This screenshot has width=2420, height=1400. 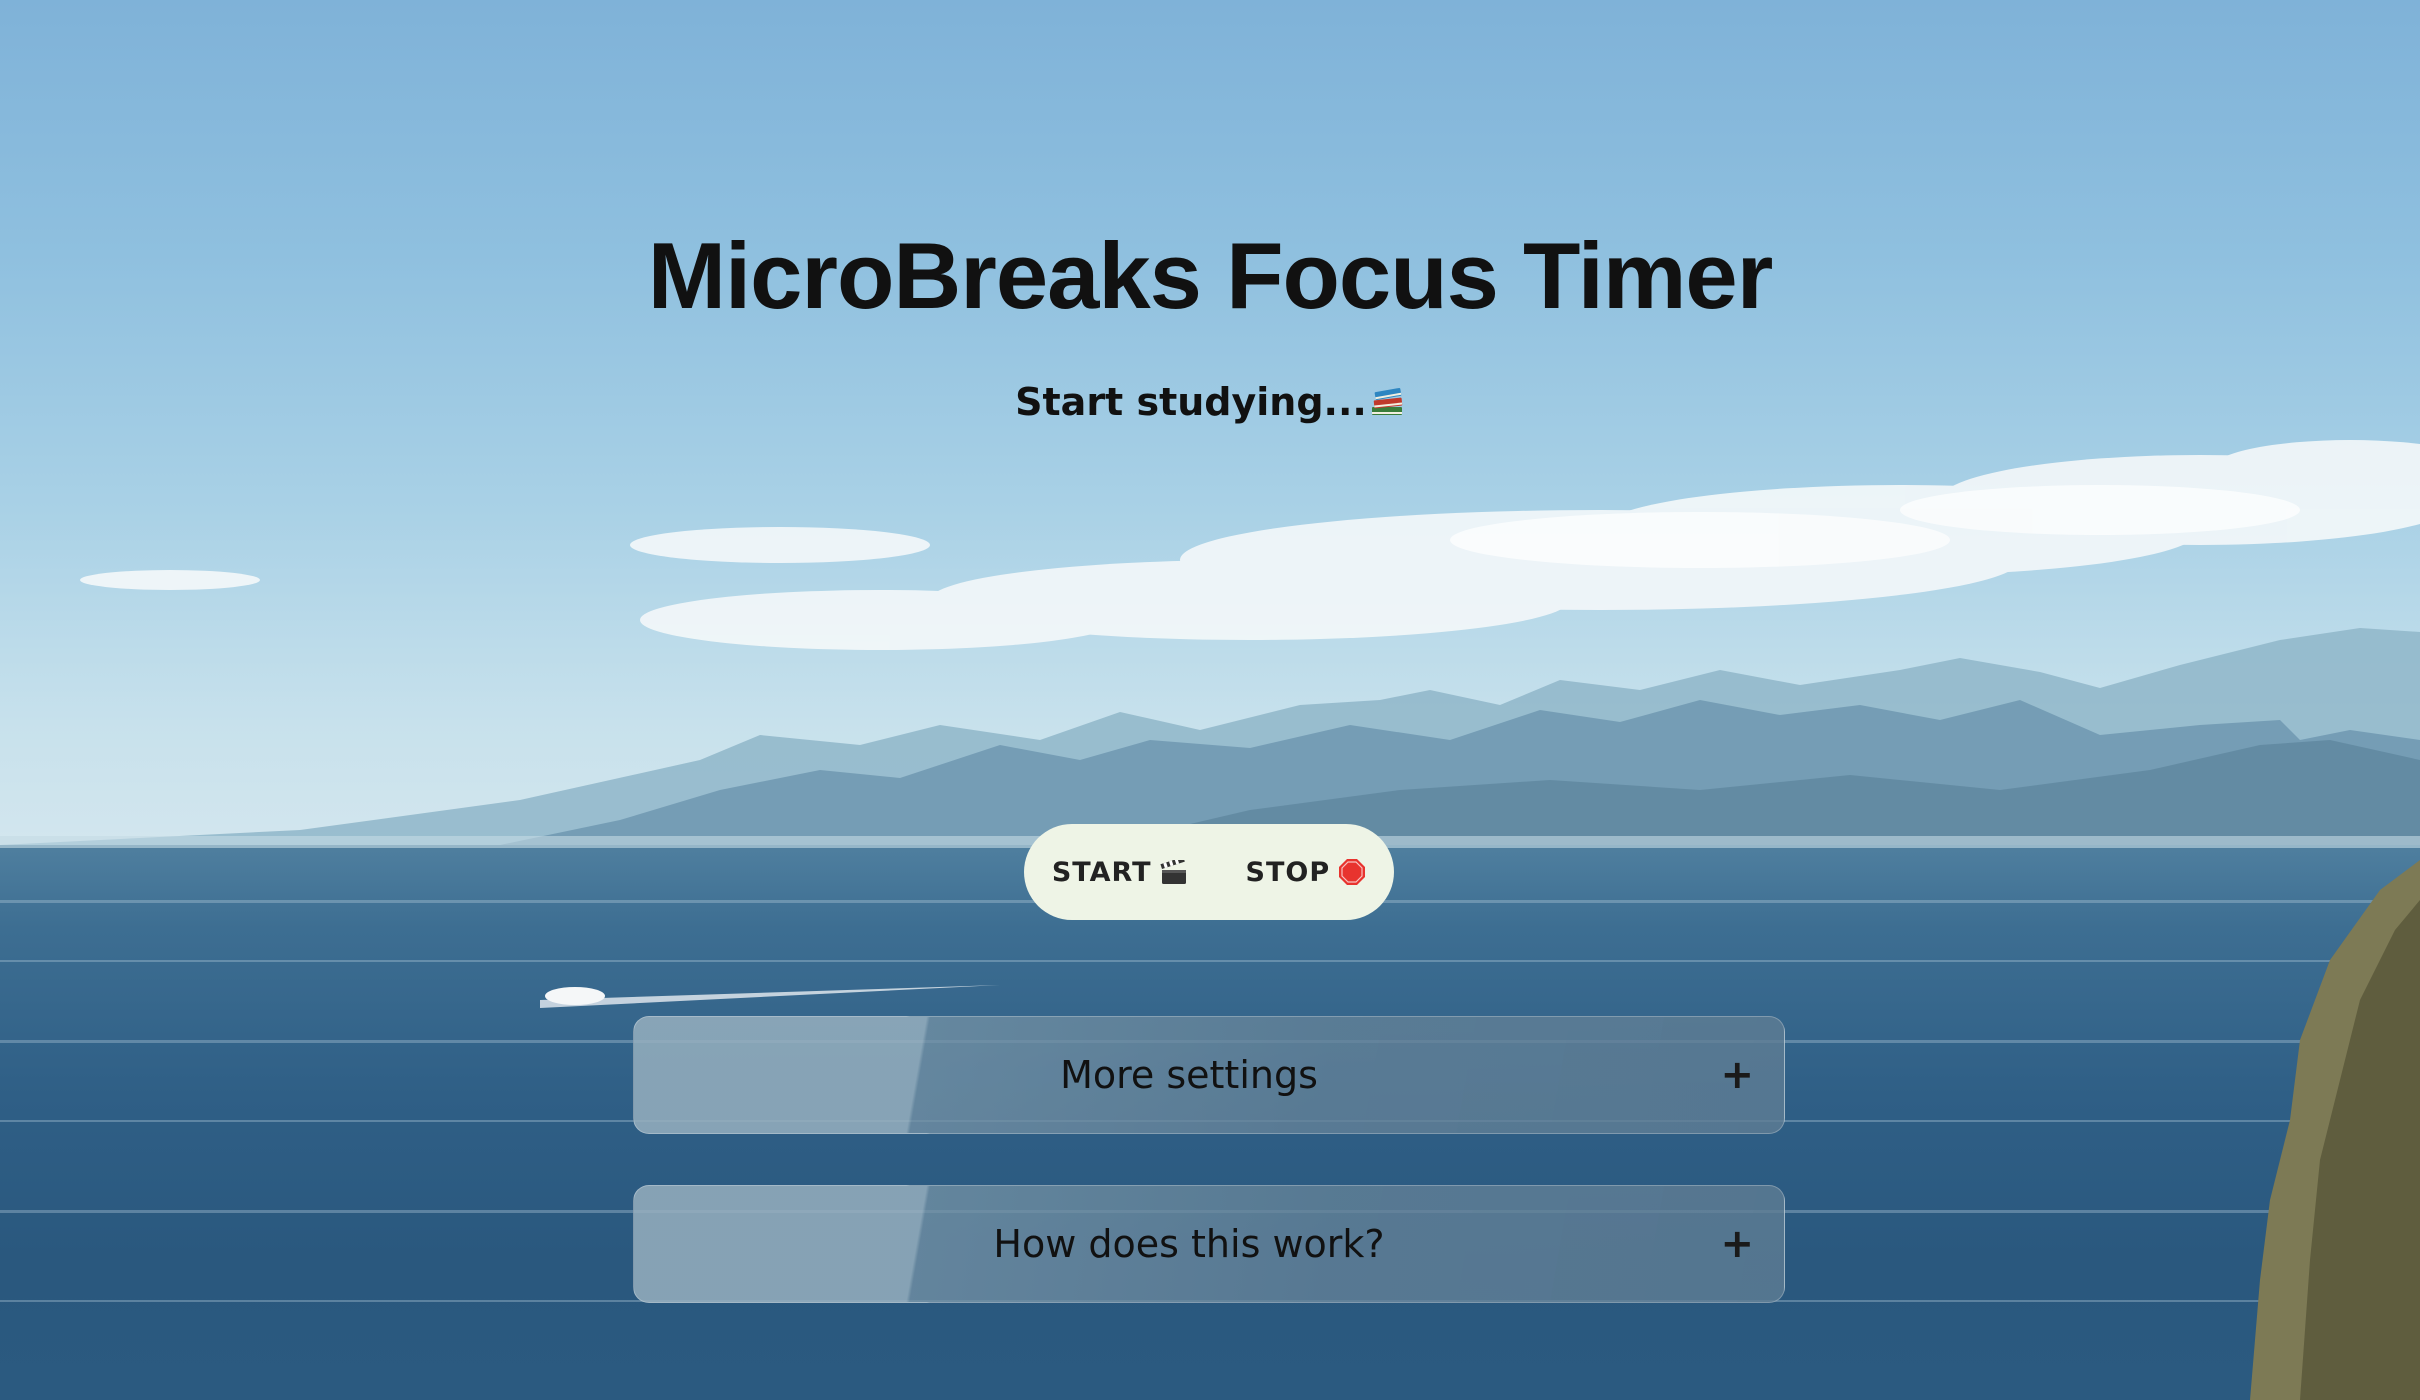 I want to click on how-it-works-accordion: How does this work? +, so click(x=1209, y=1244).